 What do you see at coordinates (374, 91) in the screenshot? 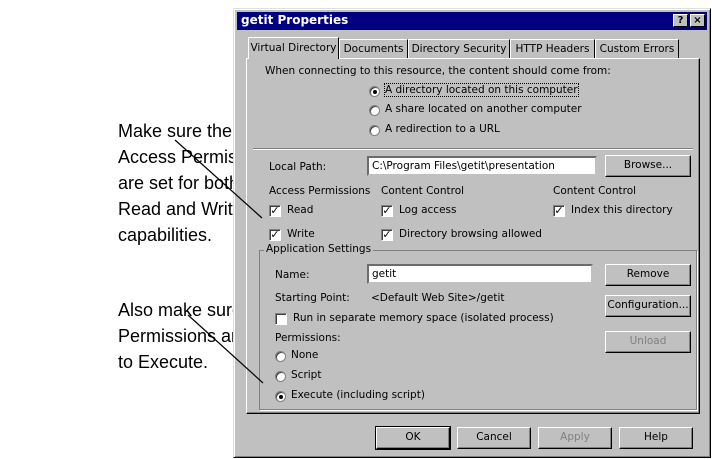
I see `radio-local-directory` at bounding box center [374, 91].